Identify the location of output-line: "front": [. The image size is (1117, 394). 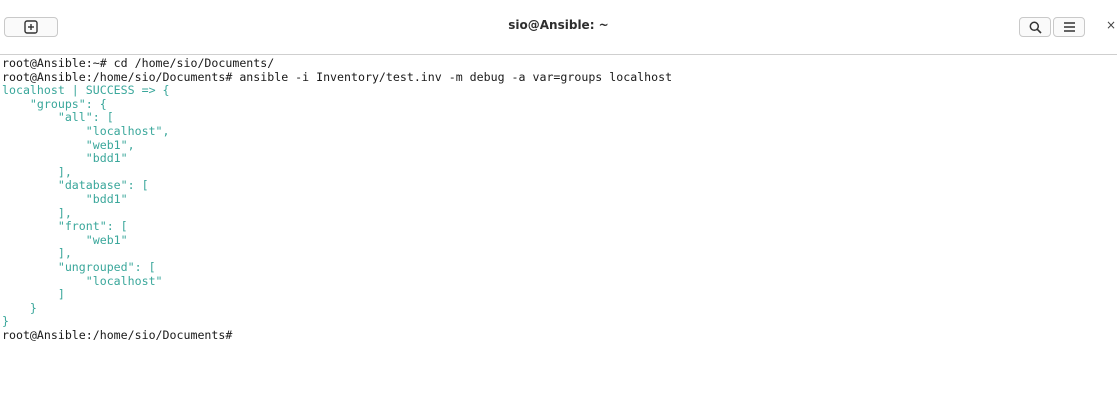
(65, 226).